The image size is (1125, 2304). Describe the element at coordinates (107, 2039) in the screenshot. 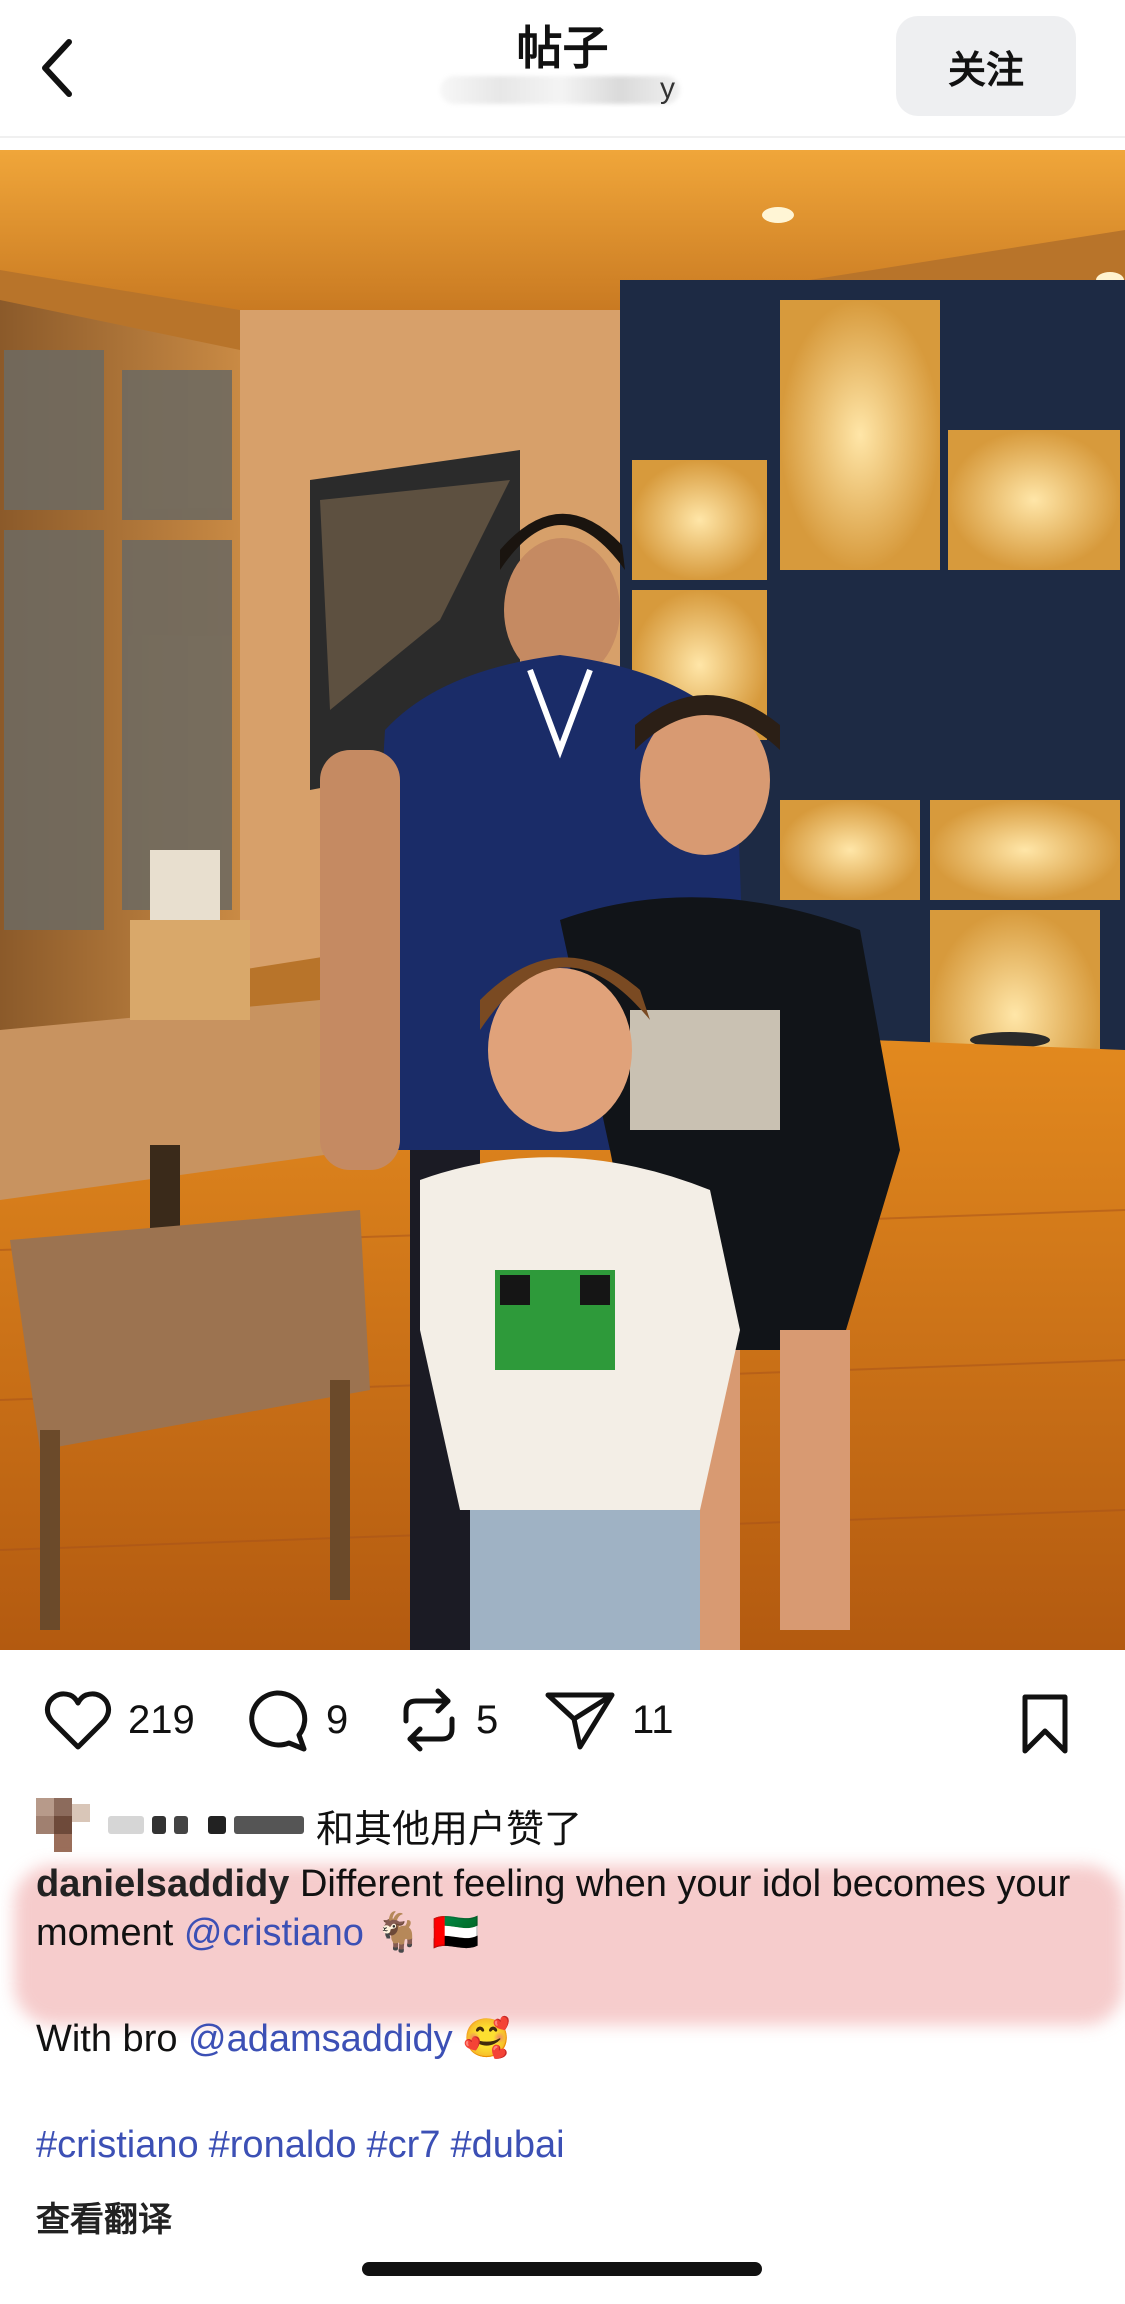

I see `caption-line-2-text: With bro` at that location.